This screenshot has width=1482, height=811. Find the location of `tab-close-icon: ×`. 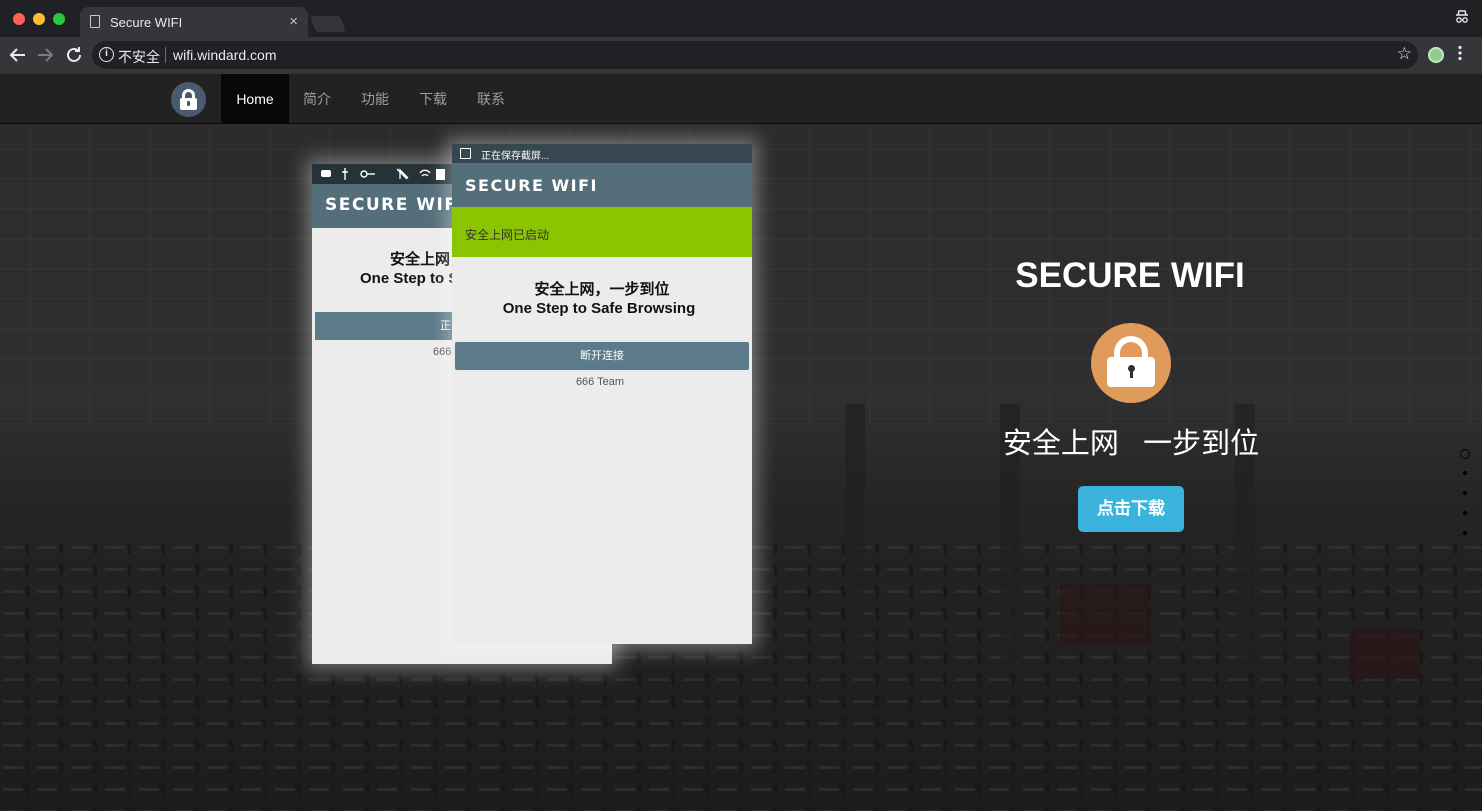

tab-close-icon: × is located at coordinates (293, 21).